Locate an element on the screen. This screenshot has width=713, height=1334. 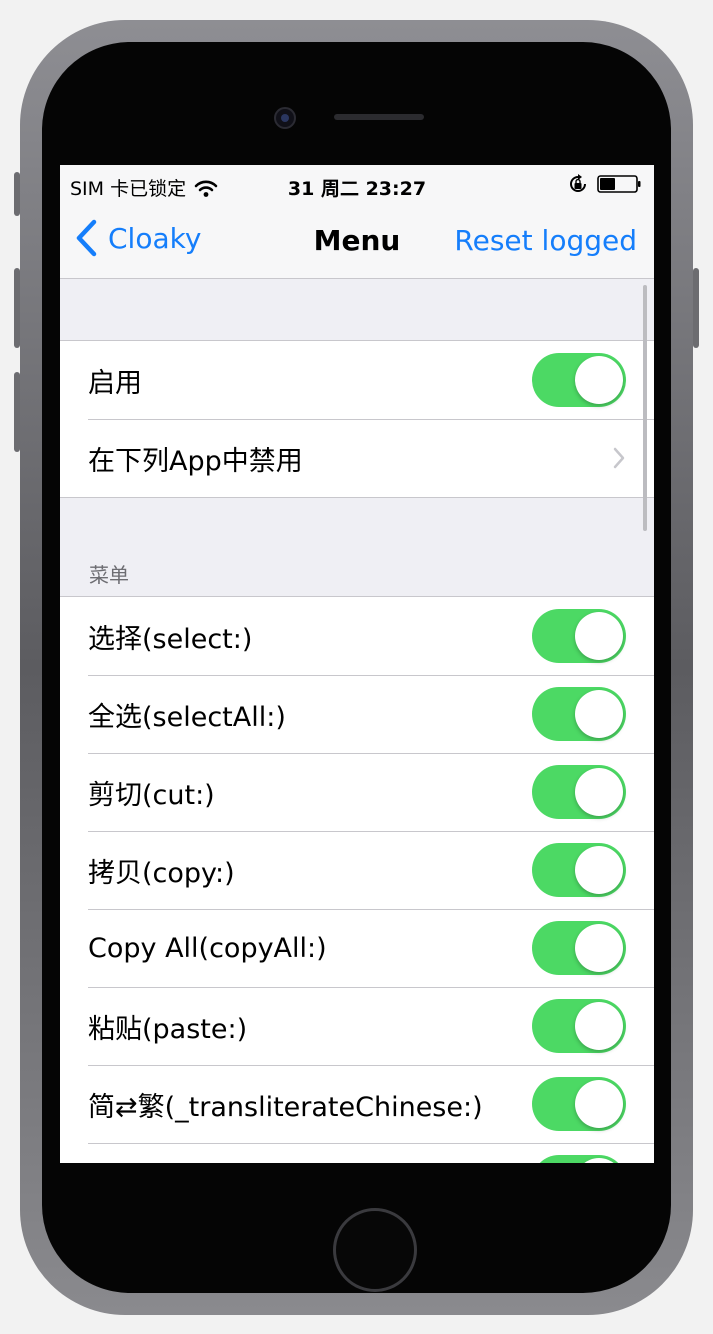
menu-section-header: 菜单 is located at coordinates (109, 575).